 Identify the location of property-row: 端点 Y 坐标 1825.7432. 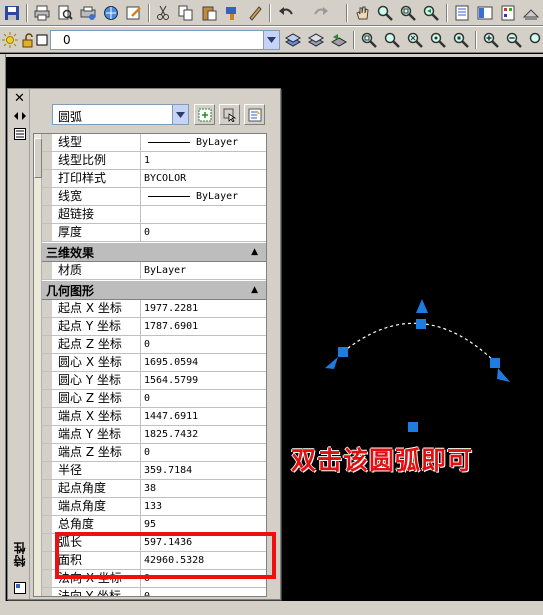
(154, 435).